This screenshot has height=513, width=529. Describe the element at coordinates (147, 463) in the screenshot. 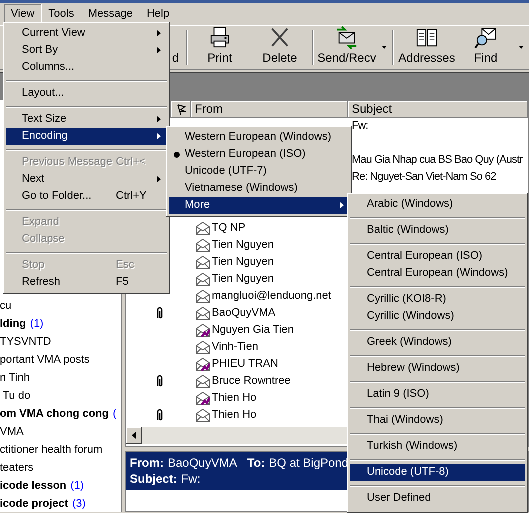

I see `from-label: From:` at that location.